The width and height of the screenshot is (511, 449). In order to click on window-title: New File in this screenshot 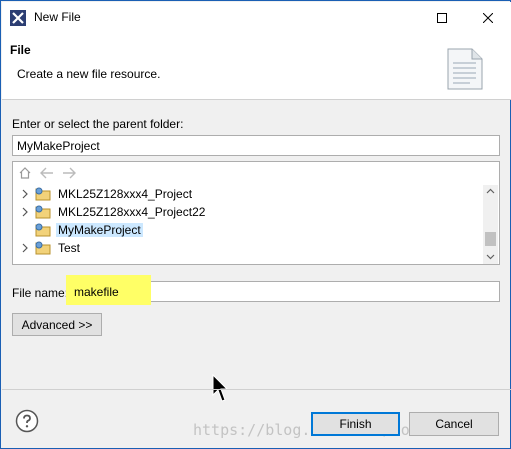, I will do `click(57, 17)`.